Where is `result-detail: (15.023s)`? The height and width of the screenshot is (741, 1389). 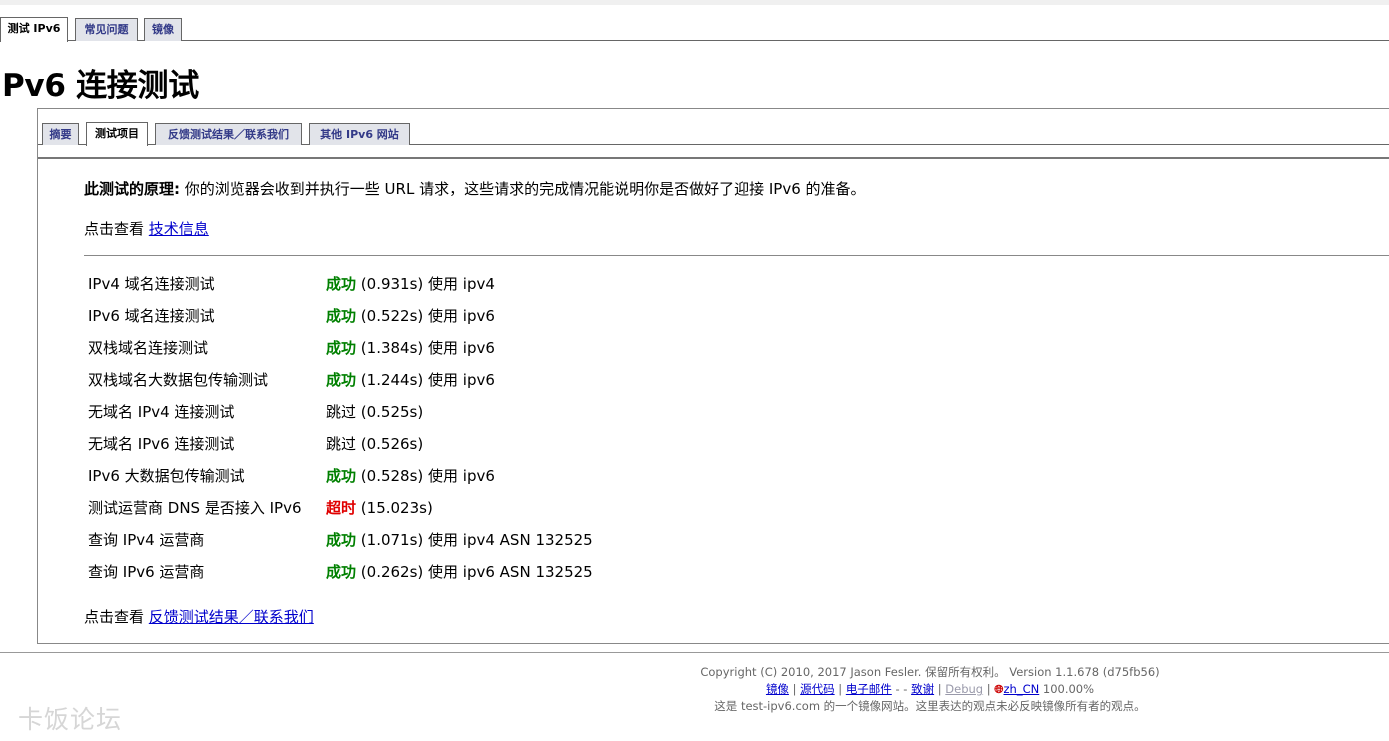
result-detail: (15.023s) is located at coordinates (396, 508).